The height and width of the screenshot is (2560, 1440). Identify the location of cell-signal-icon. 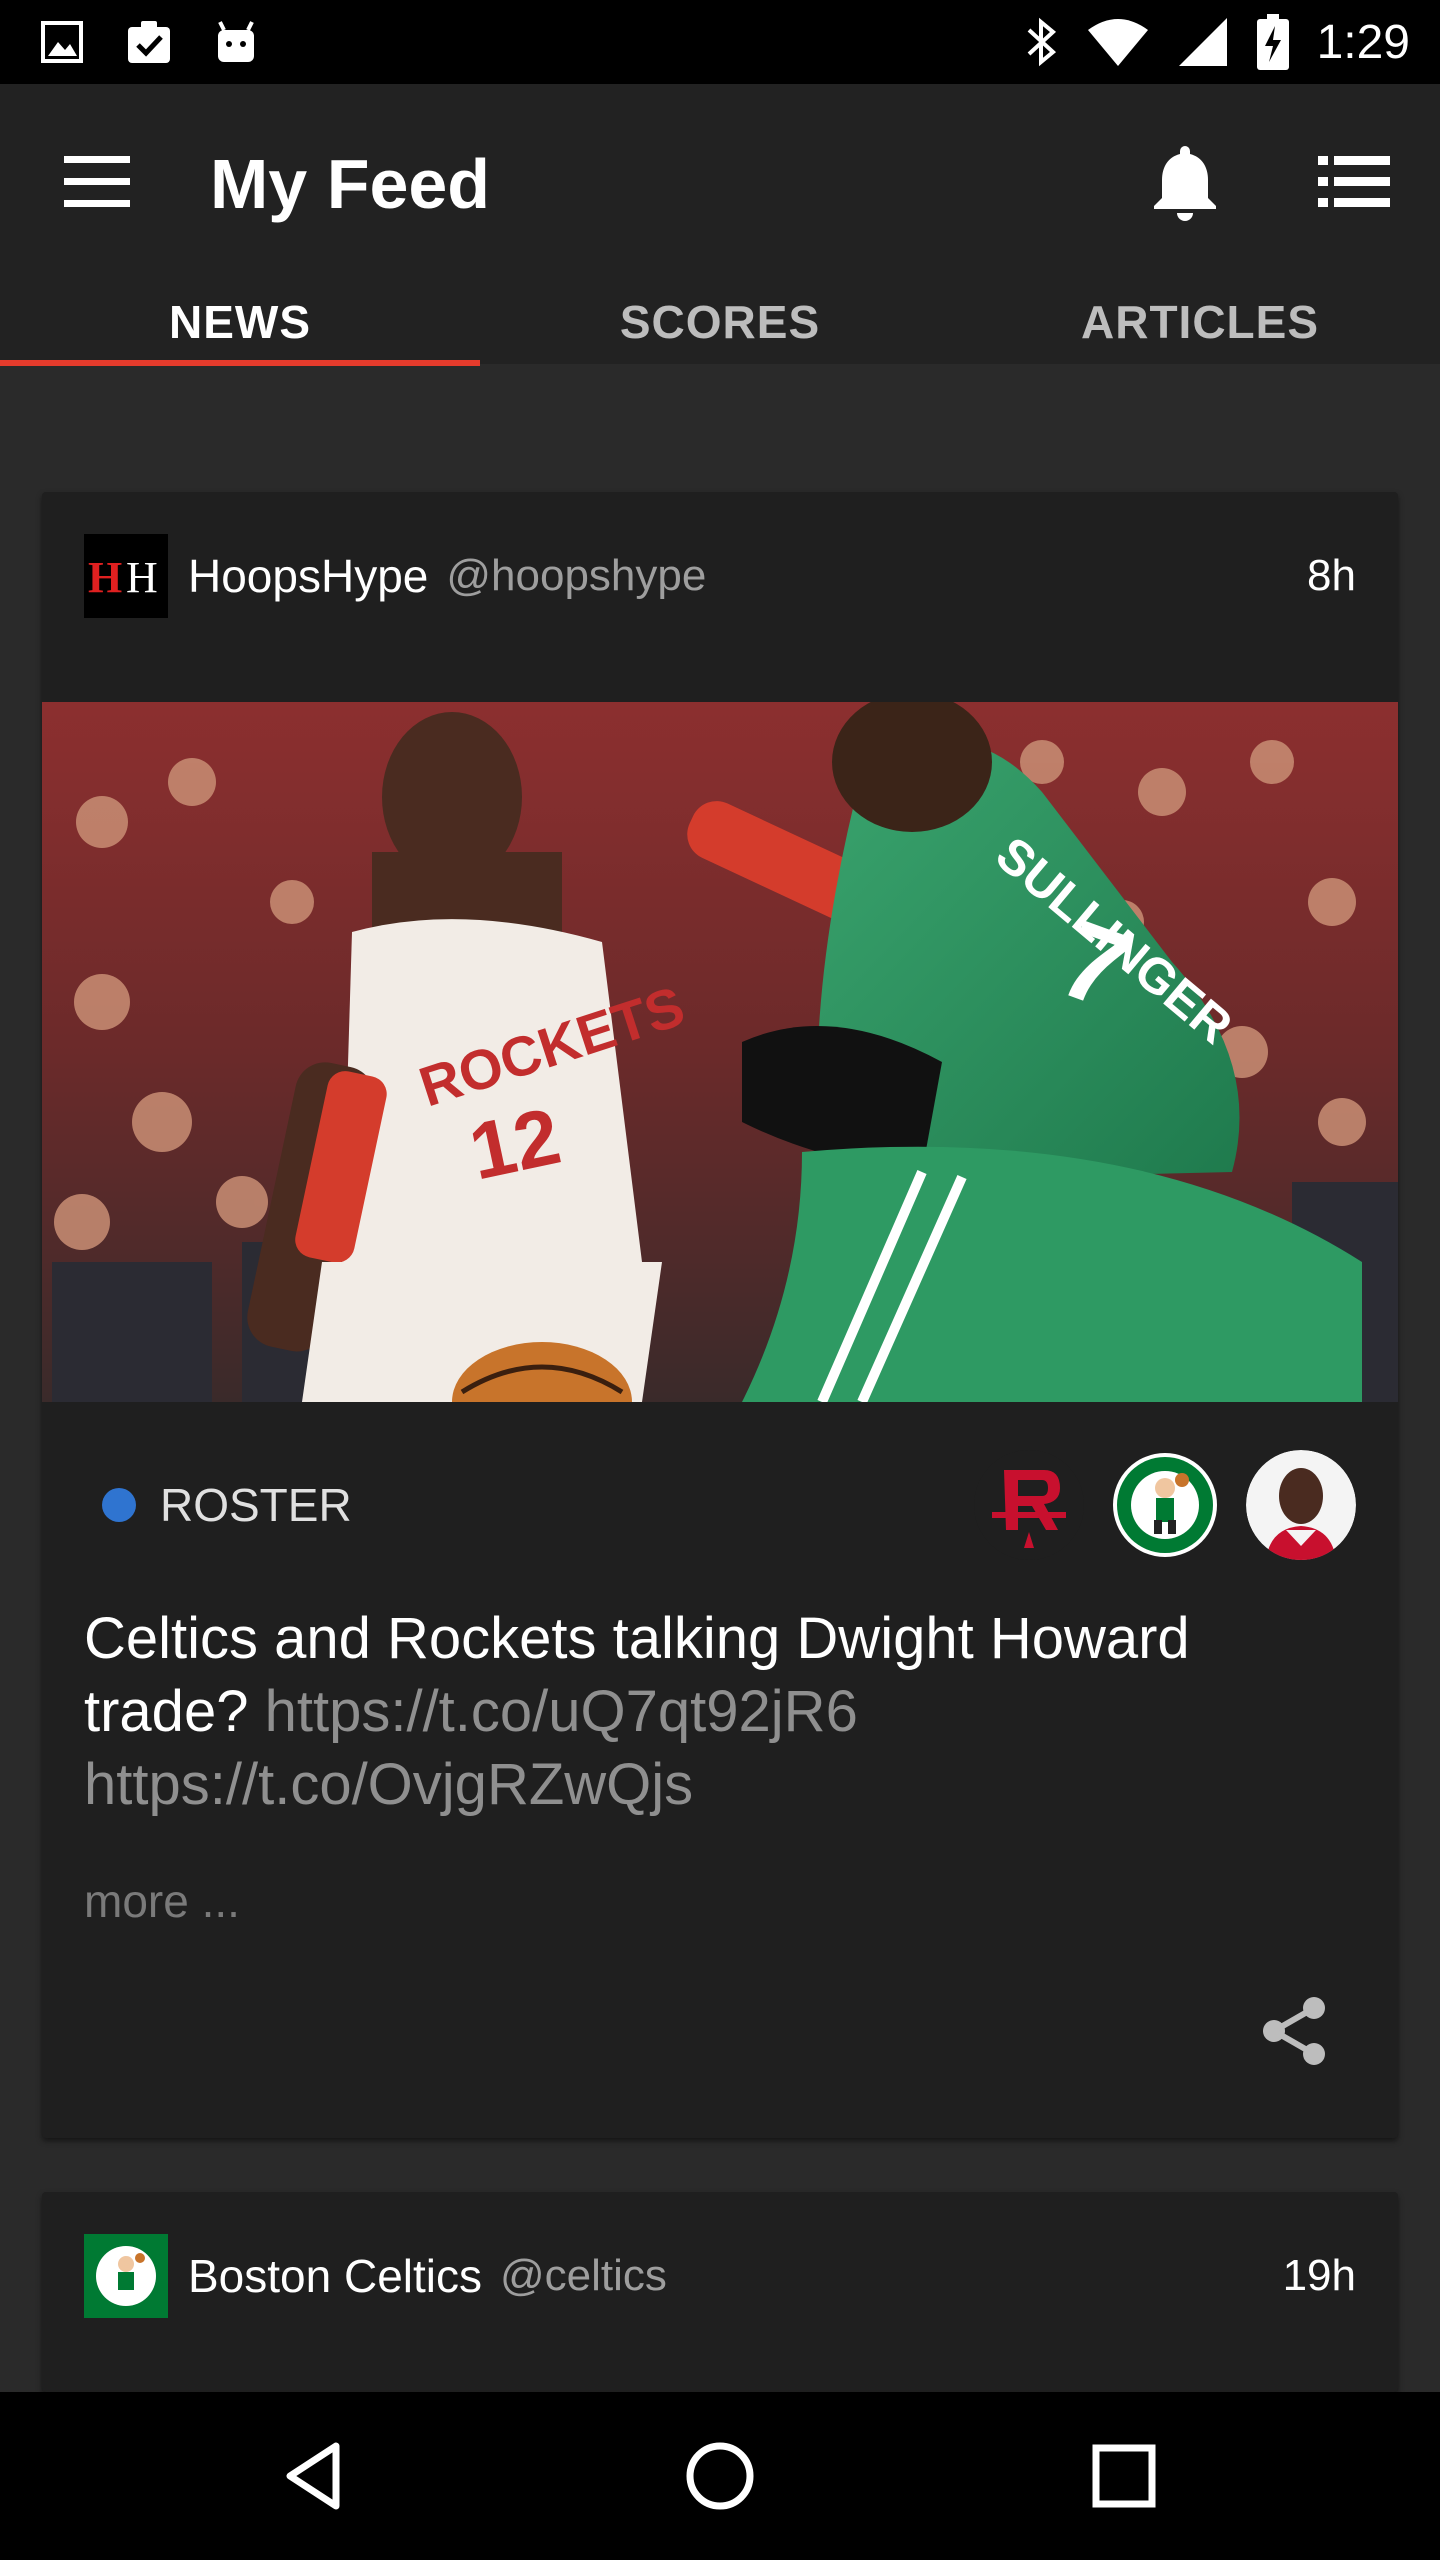
(1202, 42).